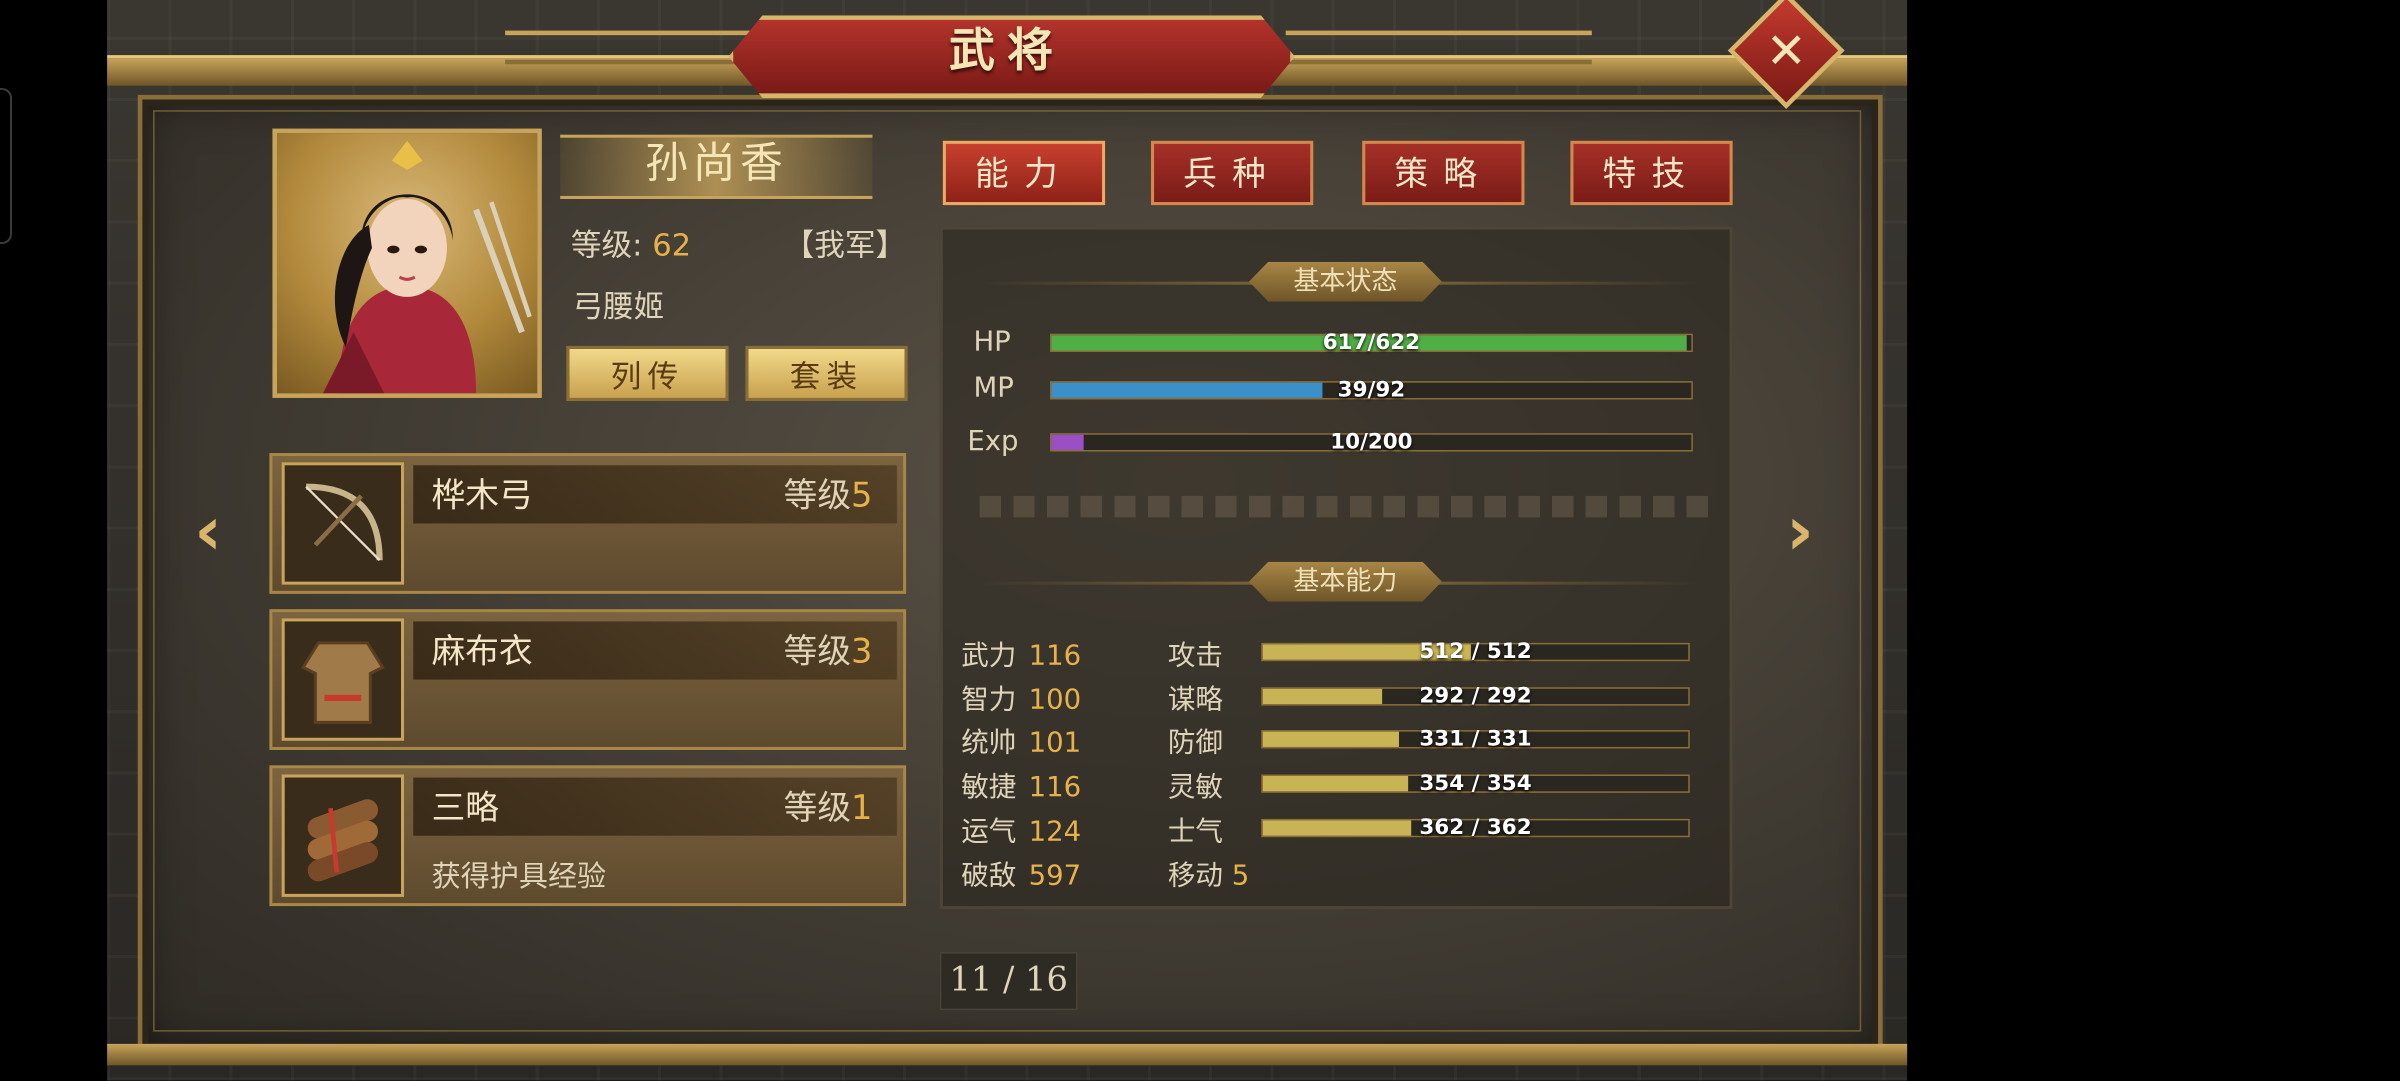  I want to click on mp-value: 39/92, so click(1371, 390).